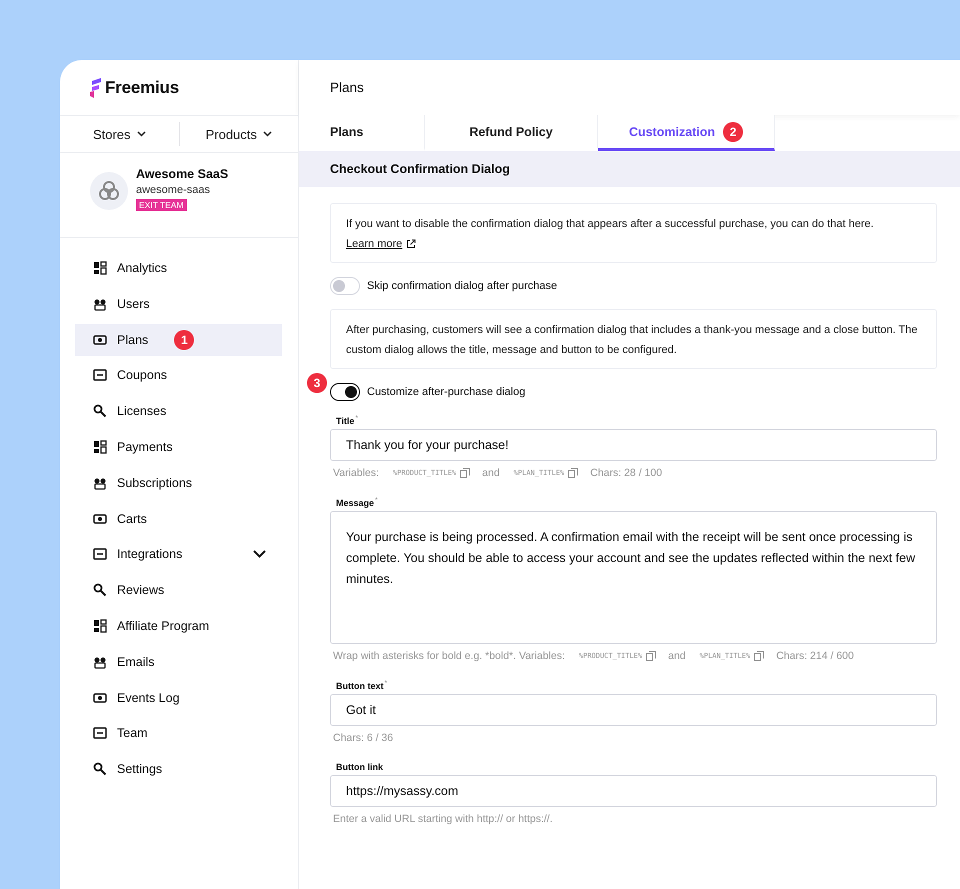 The image size is (960, 889). What do you see at coordinates (633, 710) in the screenshot?
I see `input-field: Got it` at bounding box center [633, 710].